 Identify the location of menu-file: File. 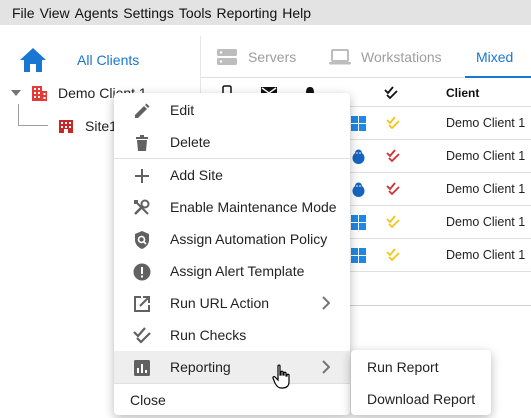
(23, 13).